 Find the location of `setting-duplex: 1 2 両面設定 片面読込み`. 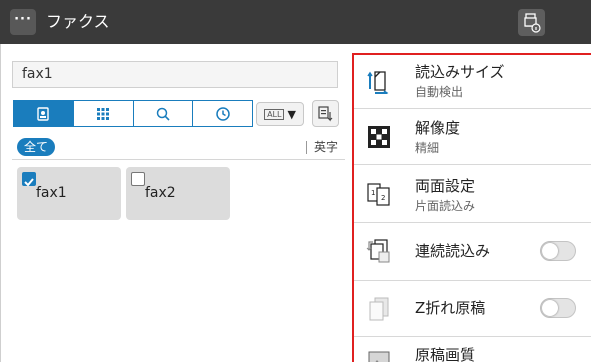

setting-duplex: 1 2 両面設定 片面読込み is located at coordinates (472, 194).